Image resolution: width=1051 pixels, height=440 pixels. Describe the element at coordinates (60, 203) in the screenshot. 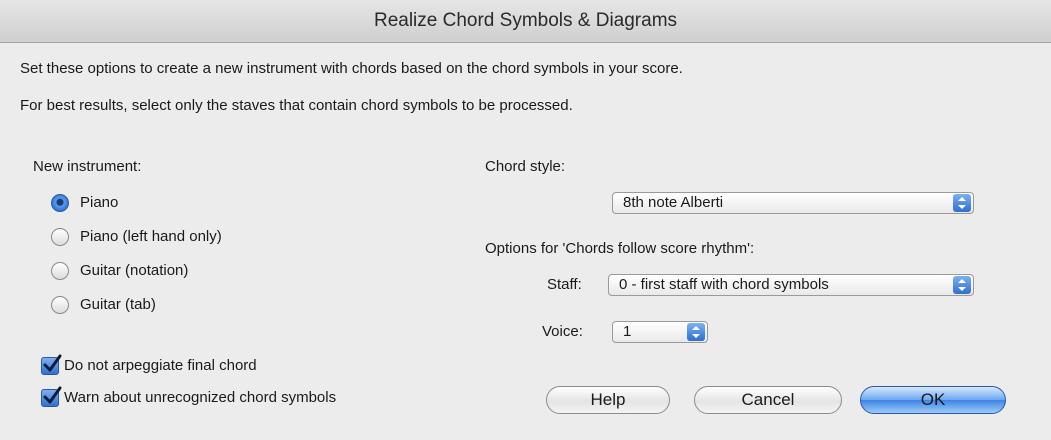

I see `radio-piano` at that location.